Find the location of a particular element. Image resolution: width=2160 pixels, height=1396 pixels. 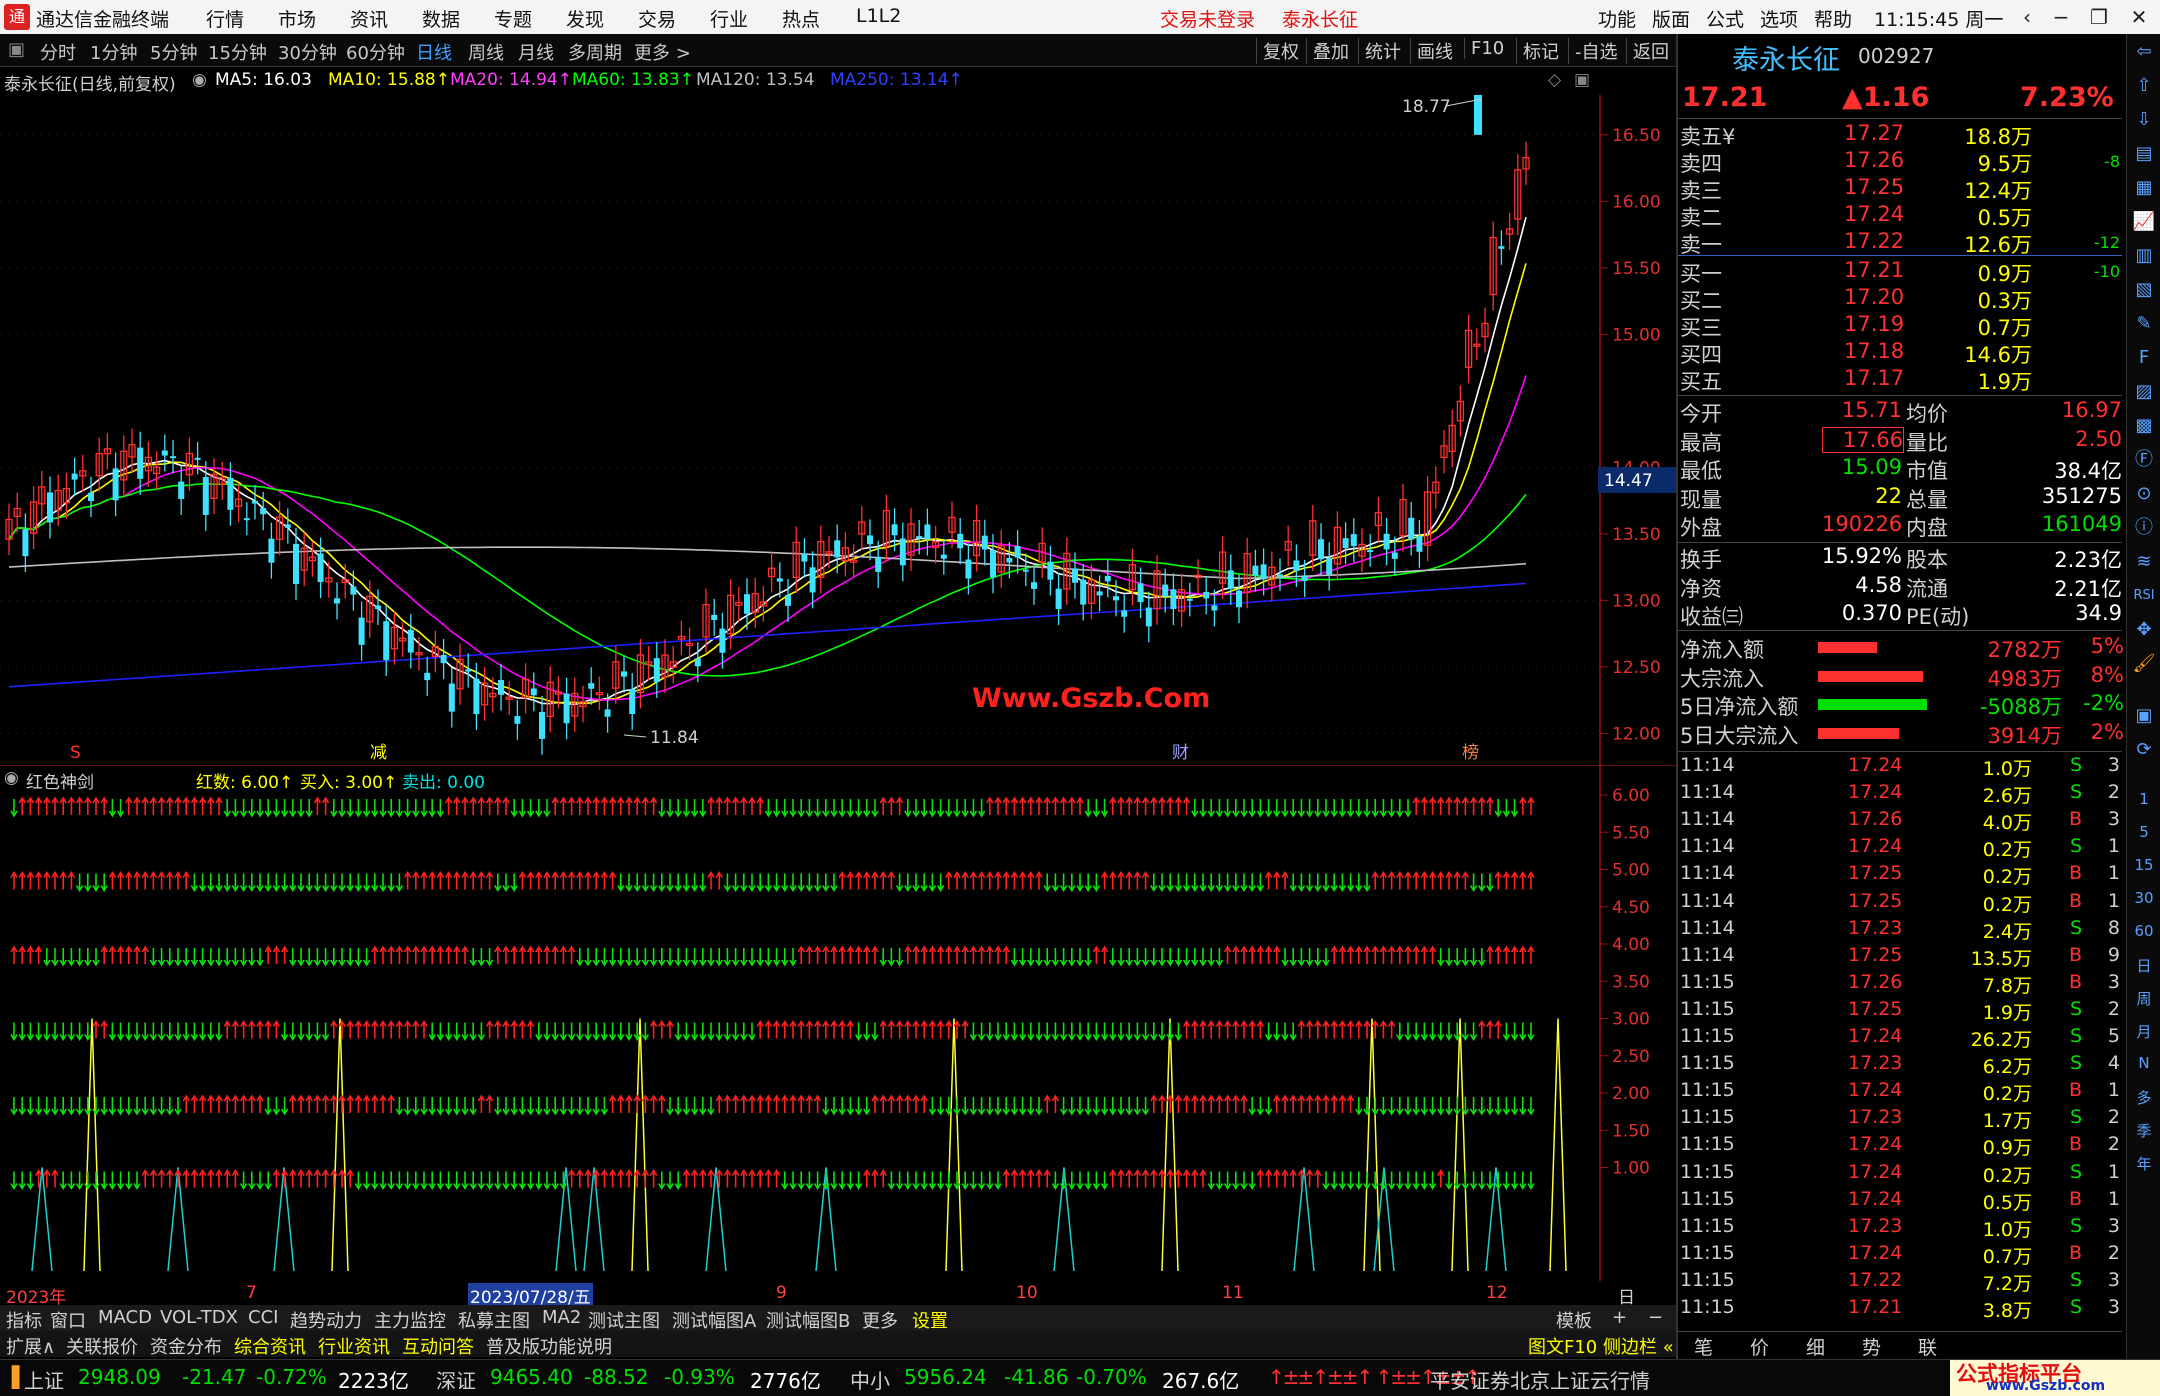

tick-row: 11:14 17.25 0.2万 B 1 is located at coordinates (1901, 875).